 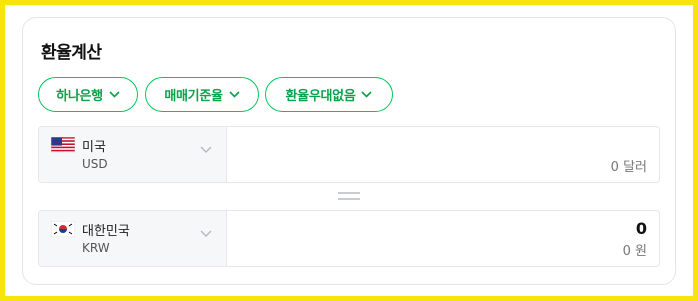 What do you see at coordinates (349, 196) in the screenshot?
I see `equals-icon` at bounding box center [349, 196].